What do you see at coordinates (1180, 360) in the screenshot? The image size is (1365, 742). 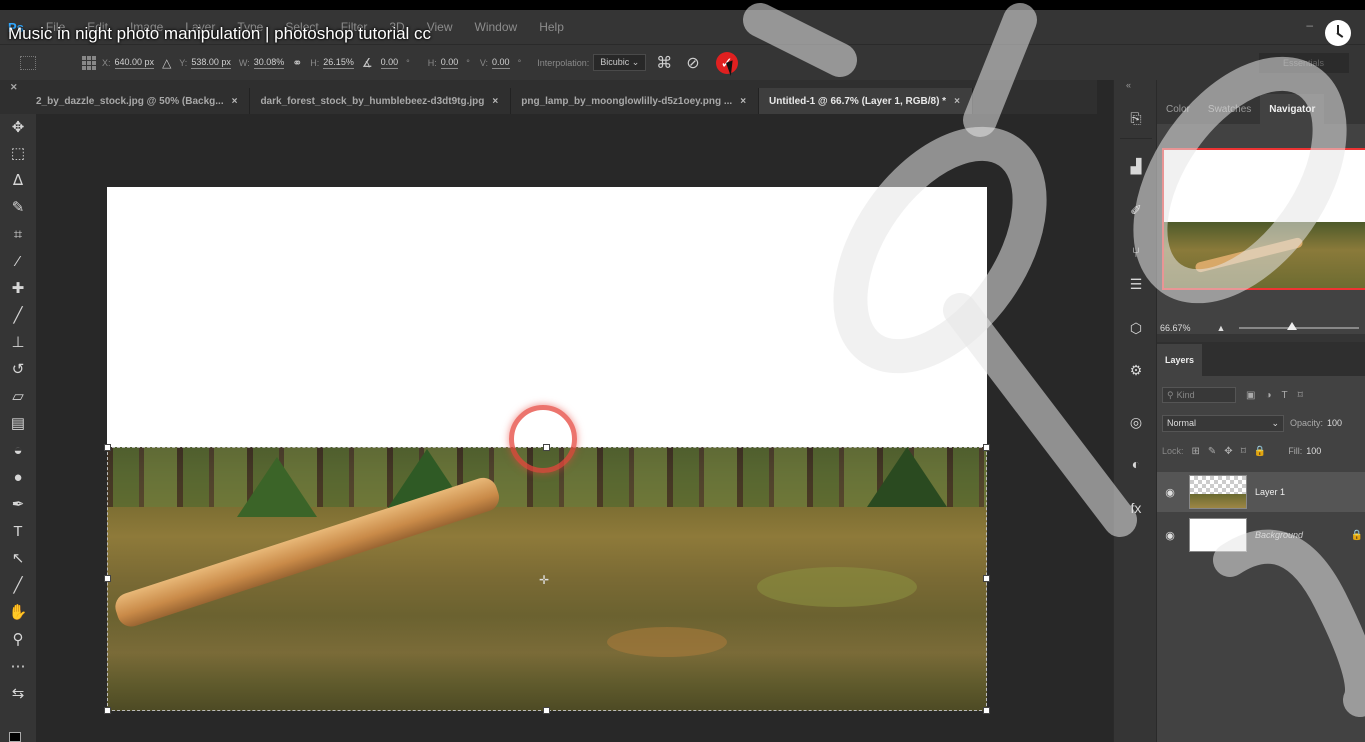 I see `tab-layers: Layers` at bounding box center [1180, 360].